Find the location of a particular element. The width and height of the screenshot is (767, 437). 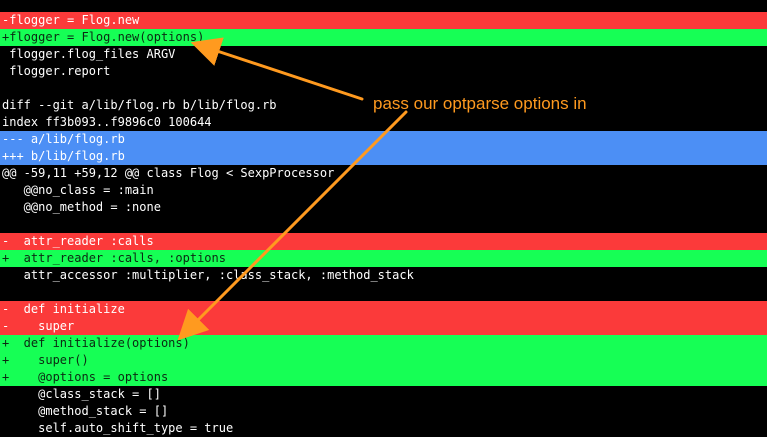

diff-line-context: @method_stack = [] is located at coordinates (85, 411).